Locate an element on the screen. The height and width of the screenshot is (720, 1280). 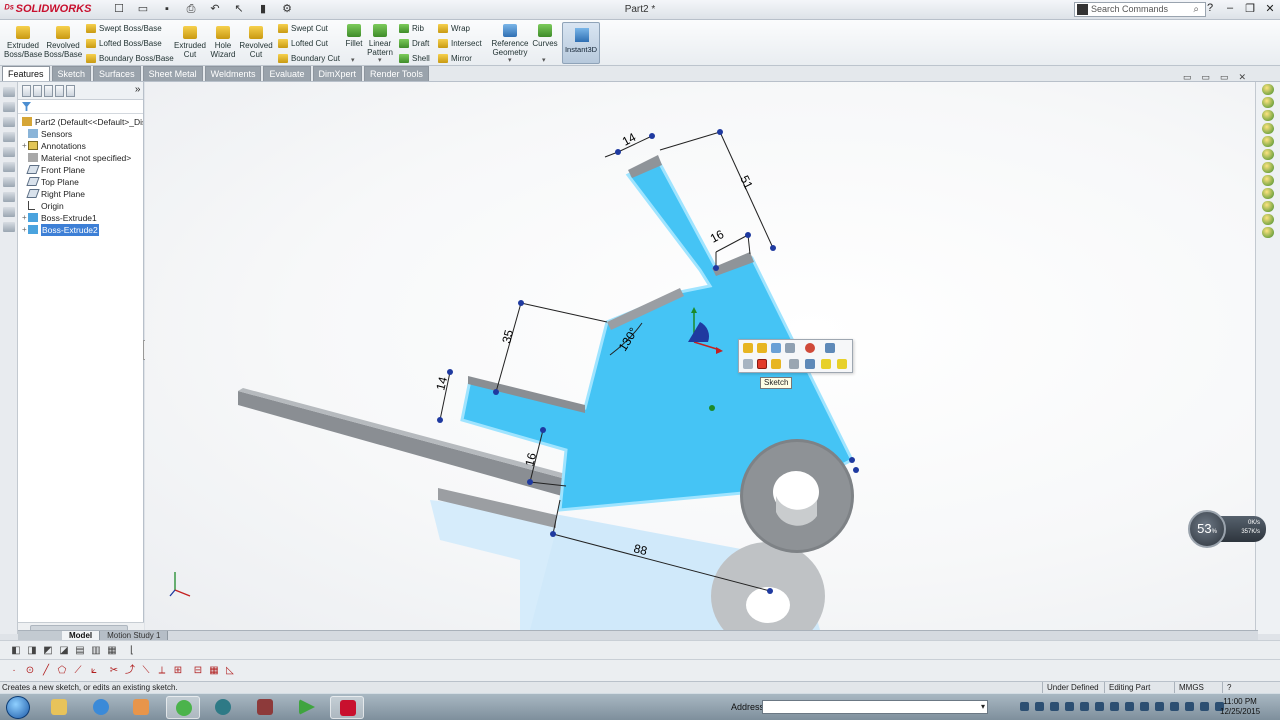
green-app-taskbar-button is located at coordinates (183, 707).